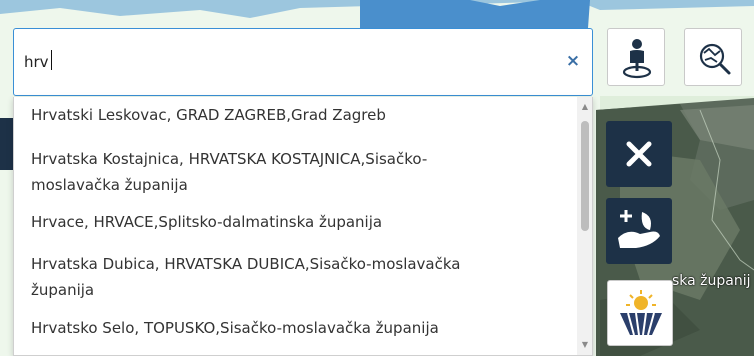  What do you see at coordinates (584, 345) in the screenshot?
I see `scroll-down-arrow-icon: ▼` at bounding box center [584, 345].